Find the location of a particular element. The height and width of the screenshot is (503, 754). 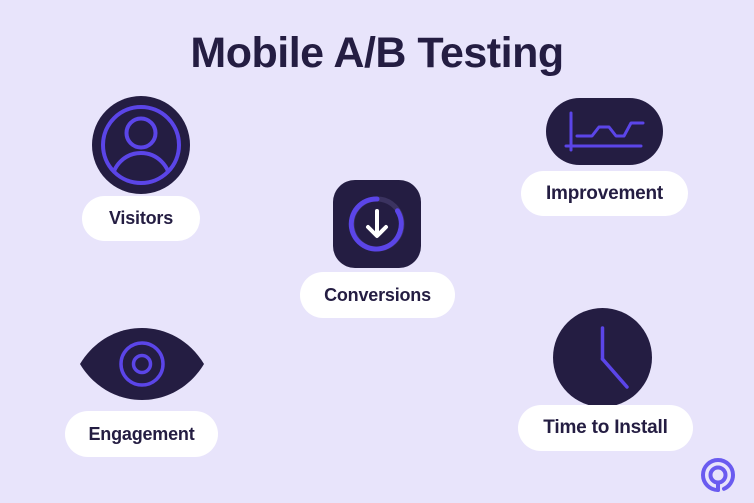

conversions-label-pill: Conversions is located at coordinates (377, 295).